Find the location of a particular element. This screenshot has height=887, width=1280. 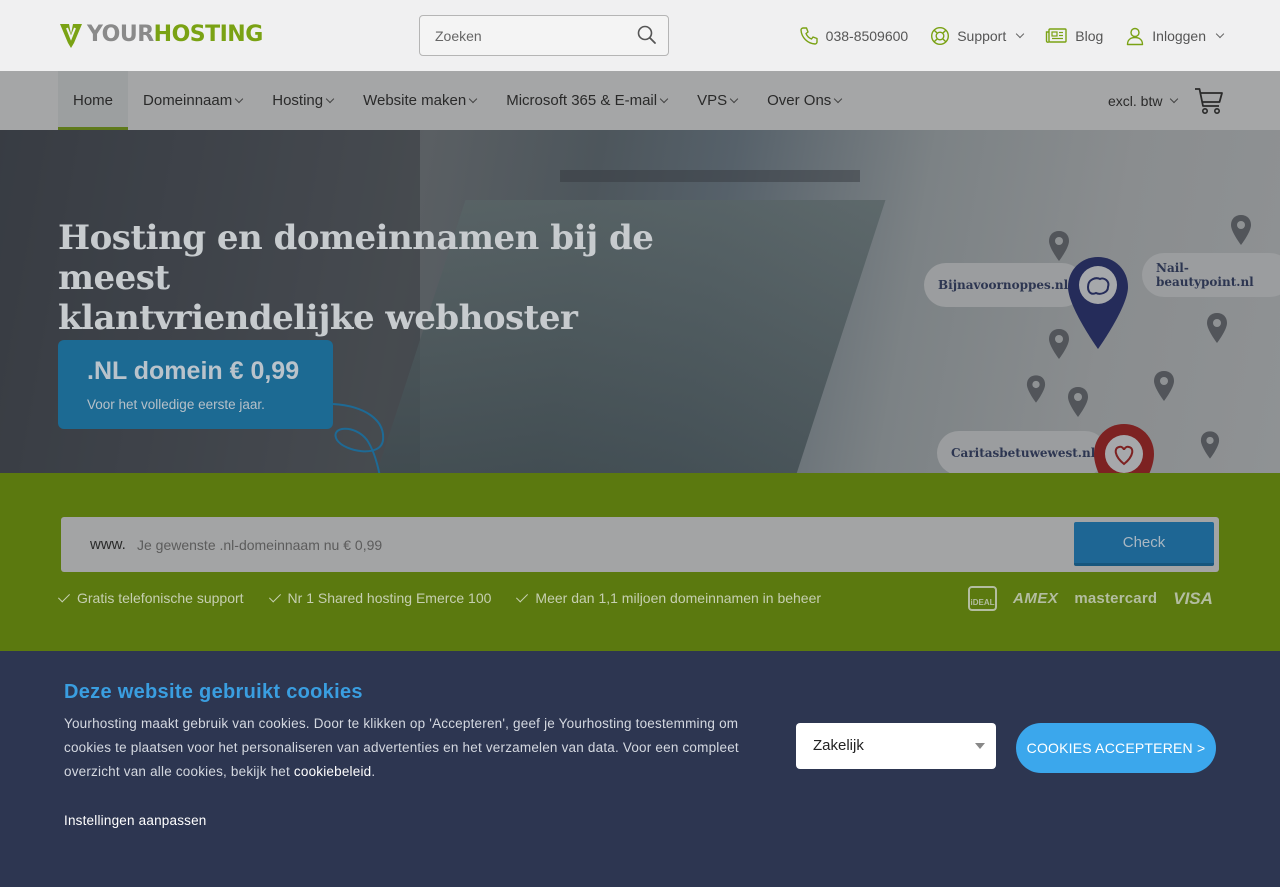

nav-item-home: Home is located at coordinates (93, 100).